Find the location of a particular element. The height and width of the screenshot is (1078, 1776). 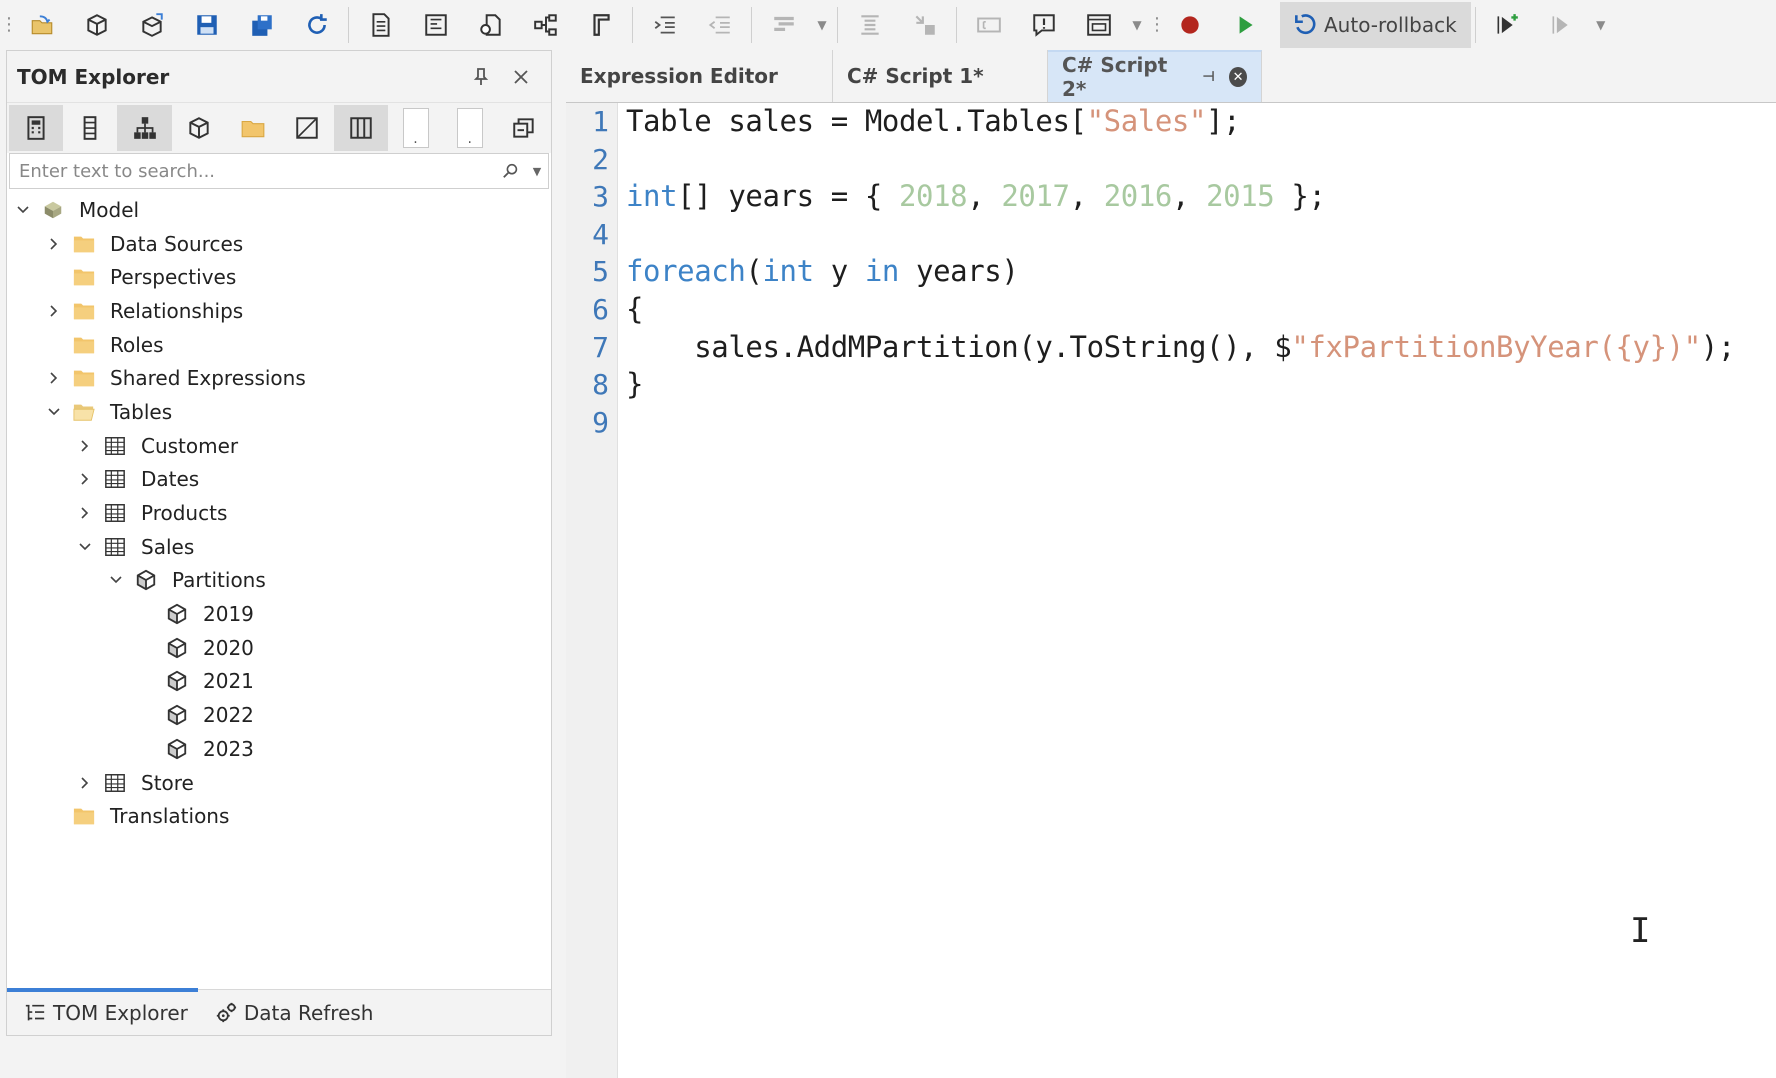

pin-icon is located at coordinates (481, 77).